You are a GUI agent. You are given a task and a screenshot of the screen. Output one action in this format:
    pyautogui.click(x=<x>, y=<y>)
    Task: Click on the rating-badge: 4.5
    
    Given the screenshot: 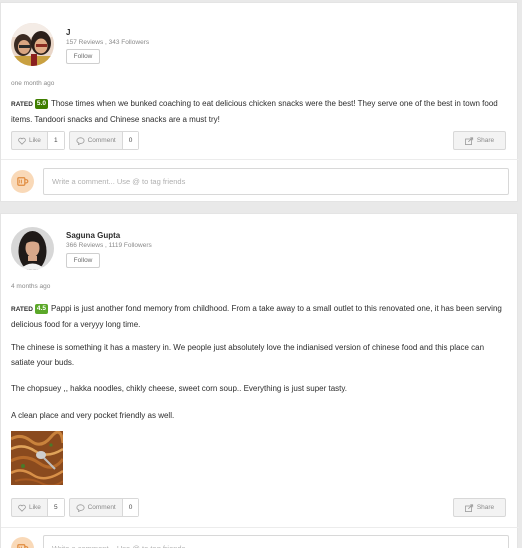 What is the action you would take?
    pyautogui.click(x=41, y=309)
    